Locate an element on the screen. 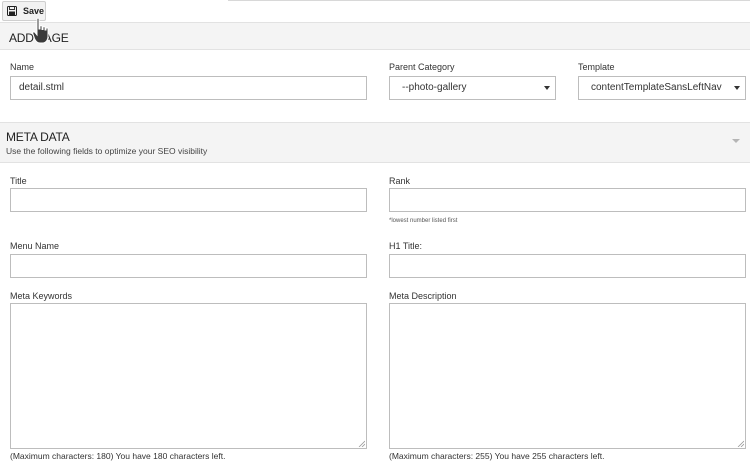 The image size is (750, 471). rank-input is located at coordinates (567, 200).